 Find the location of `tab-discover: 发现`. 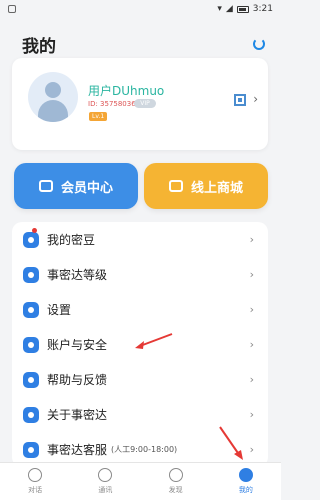

tab-discover: 发现 is located at coordinates (176, 481).